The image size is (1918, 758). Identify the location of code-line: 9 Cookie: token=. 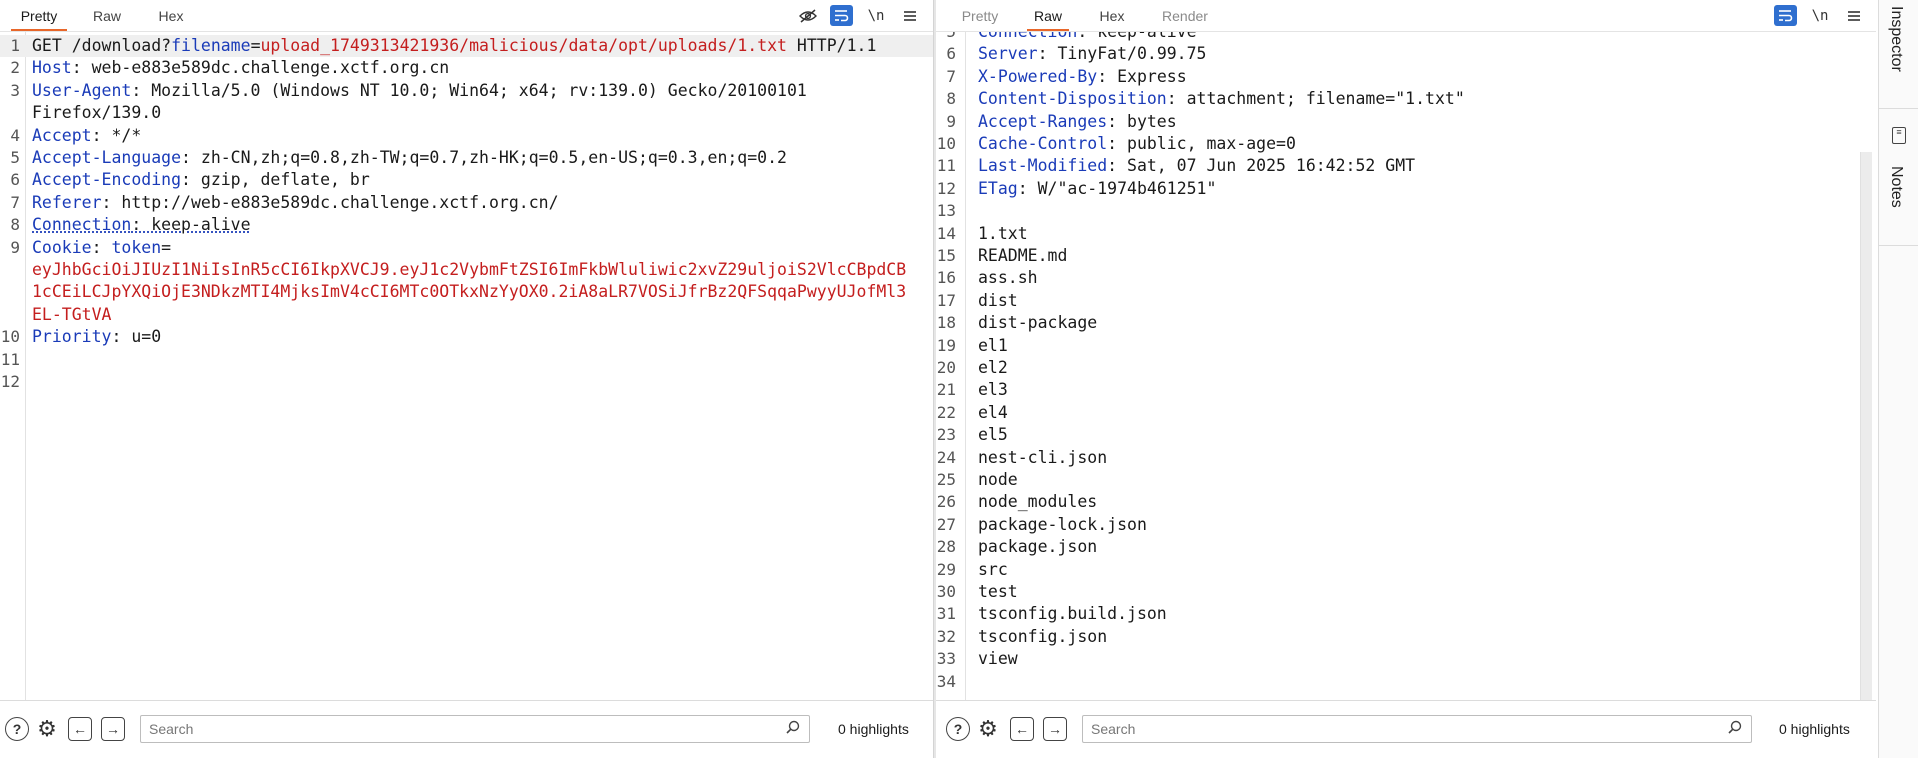
(466, 248).